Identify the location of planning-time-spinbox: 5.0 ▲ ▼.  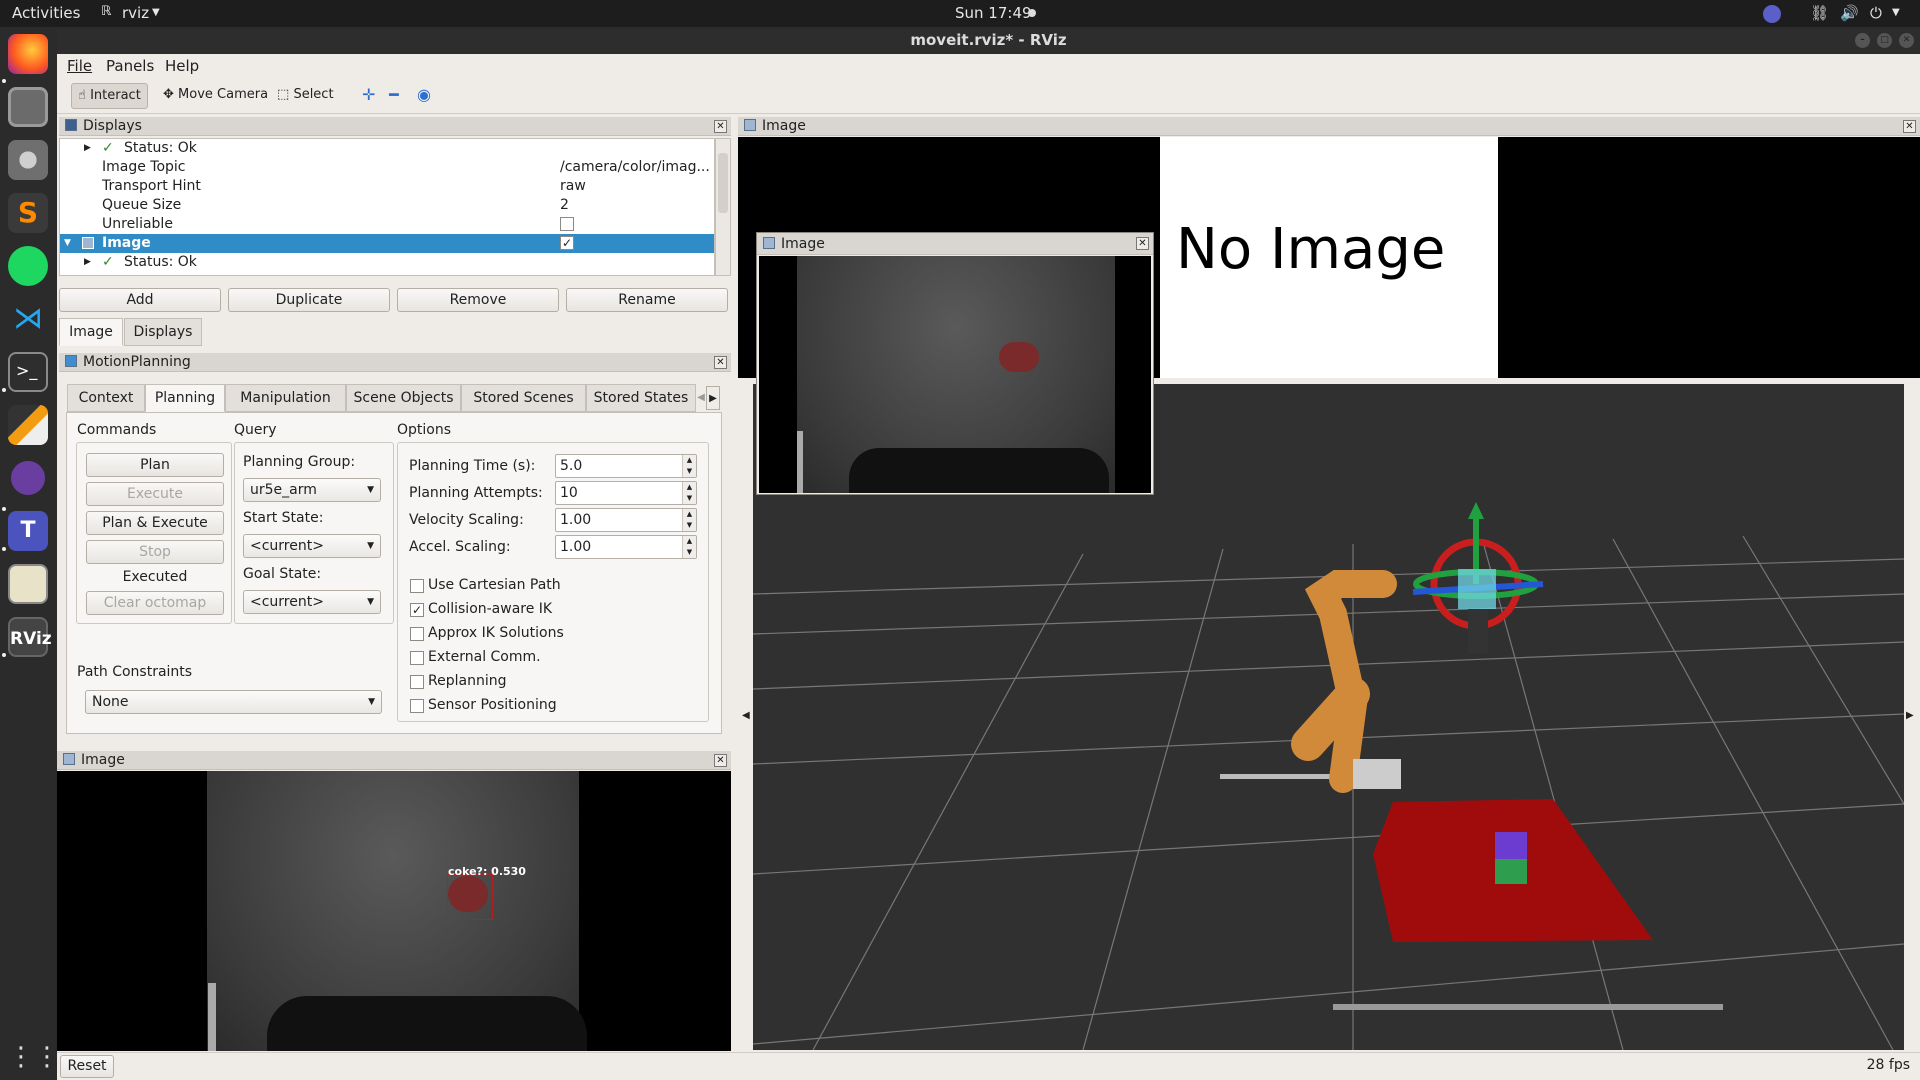
(626, 466).